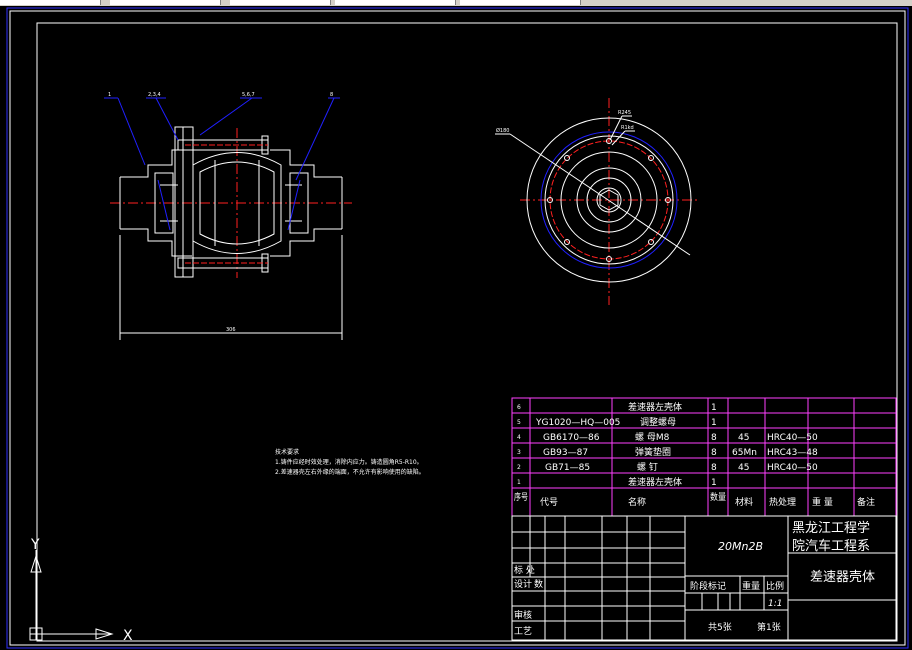 The width and height of the screenshot is (912, 650). I want to click on tb-sheji: 设计, so click(523, 584).